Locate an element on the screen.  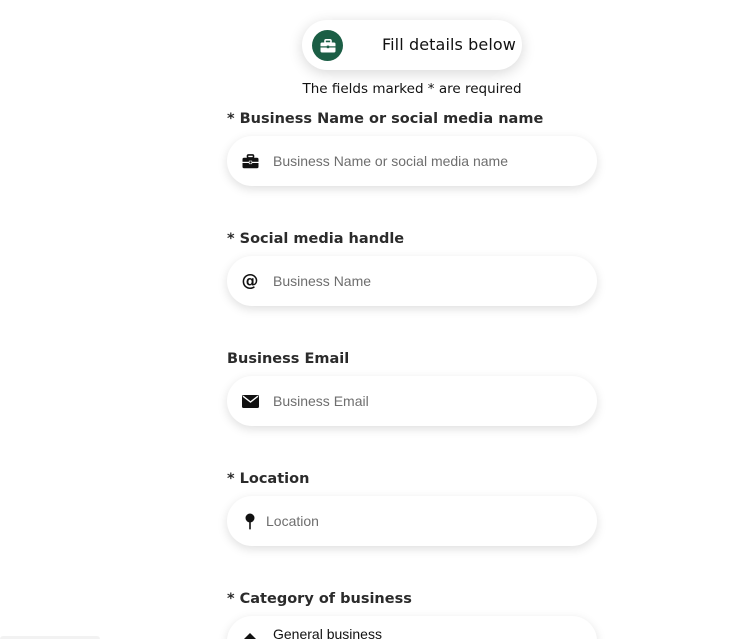
at-icon: @ is located at coordinates (250, 281).